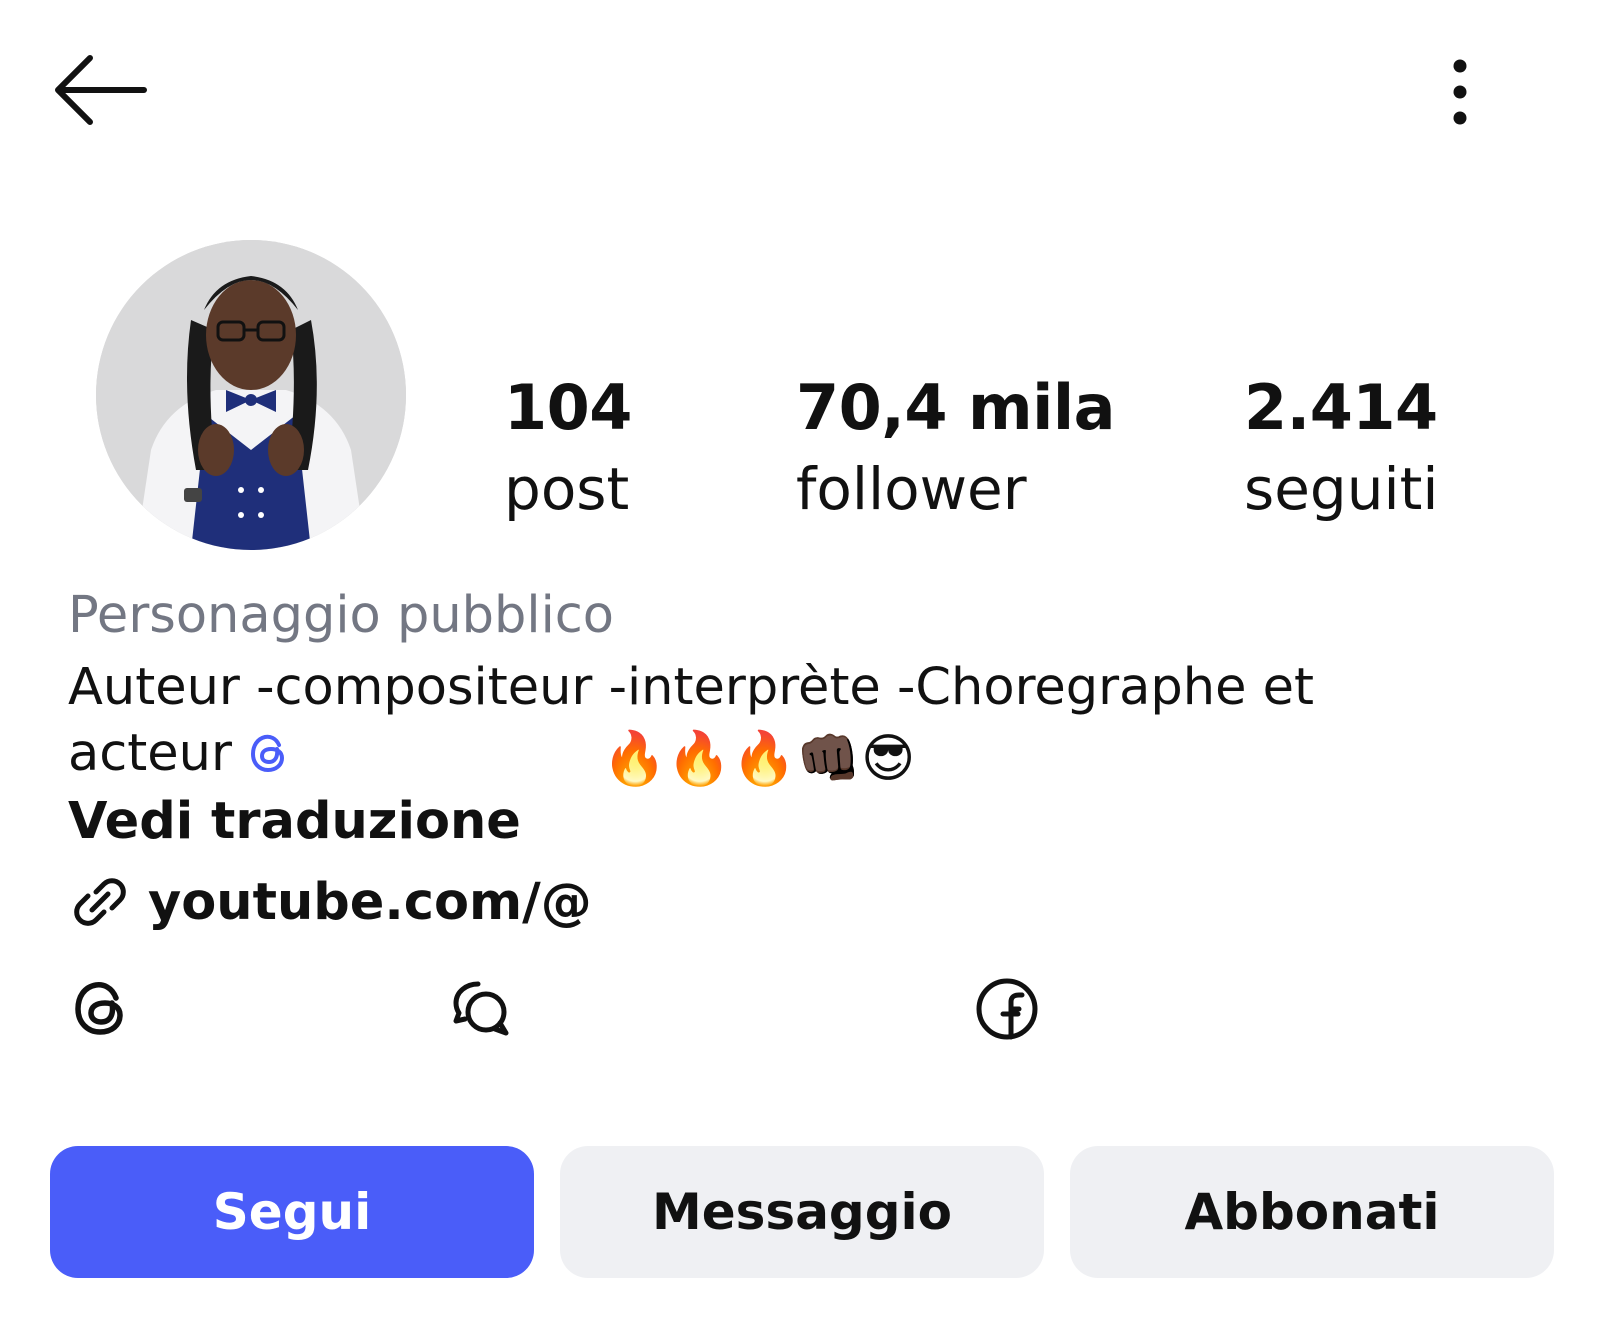 Image resolution: width=1600 pixels, height=1334 pixels. I want to click on profile-photo, so click(251, 395).